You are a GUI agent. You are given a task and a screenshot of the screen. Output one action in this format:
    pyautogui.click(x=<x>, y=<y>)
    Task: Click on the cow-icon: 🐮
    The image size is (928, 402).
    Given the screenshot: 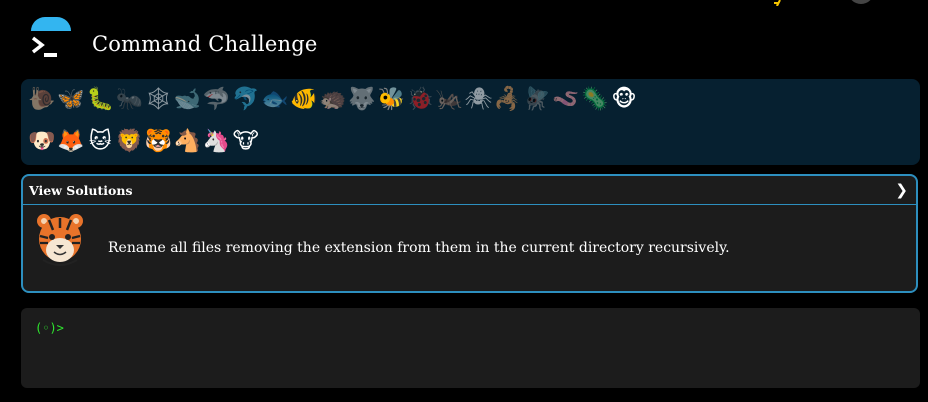 What is the action you would take?
    pyautogui.click(x=246, y=142)
    